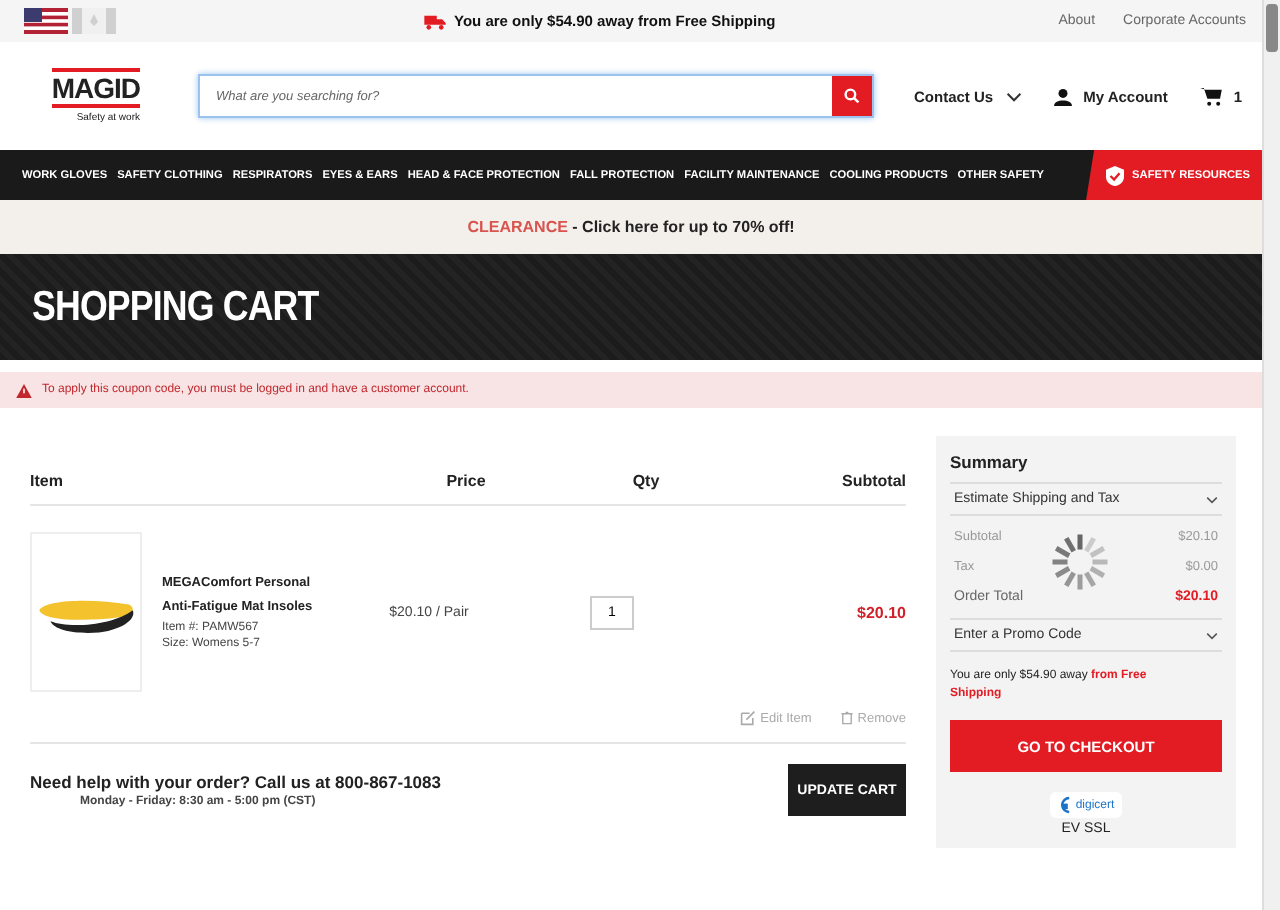 Image resolution: width=1280 pixels, height=910 pixels. I want to click on warning-icon, so click(24, 390).